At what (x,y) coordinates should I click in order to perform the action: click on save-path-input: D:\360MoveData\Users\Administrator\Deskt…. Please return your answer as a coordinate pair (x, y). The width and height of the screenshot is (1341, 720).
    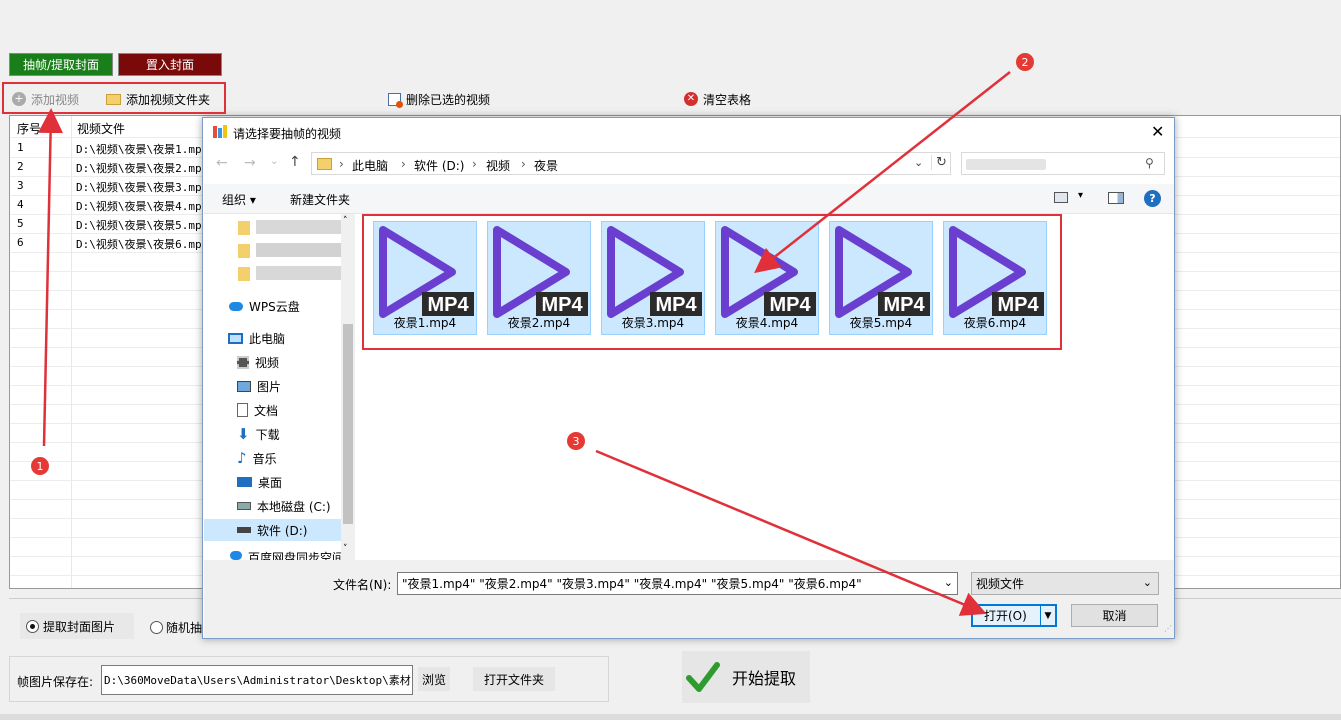
    Looking at the image, I should click on (257, 680).